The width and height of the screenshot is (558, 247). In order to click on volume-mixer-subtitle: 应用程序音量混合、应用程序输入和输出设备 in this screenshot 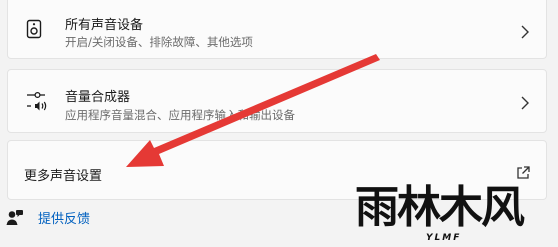, I will do `click(180, 115)`.